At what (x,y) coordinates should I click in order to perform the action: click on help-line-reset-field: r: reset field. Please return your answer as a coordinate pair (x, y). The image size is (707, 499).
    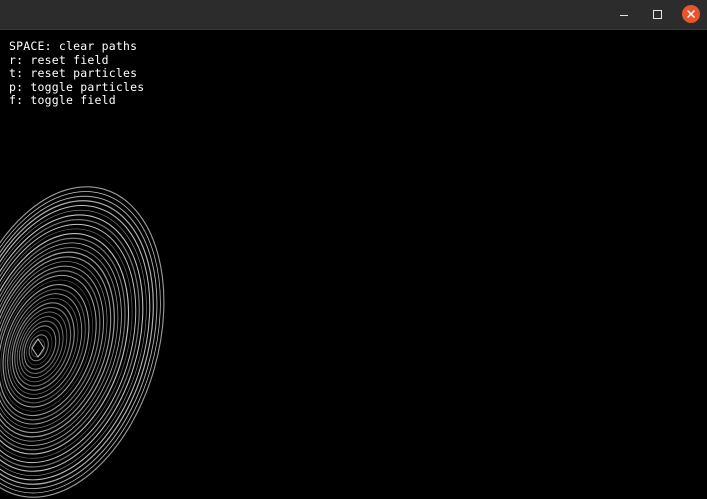
    Looking at the image, I should click on (59, 59).